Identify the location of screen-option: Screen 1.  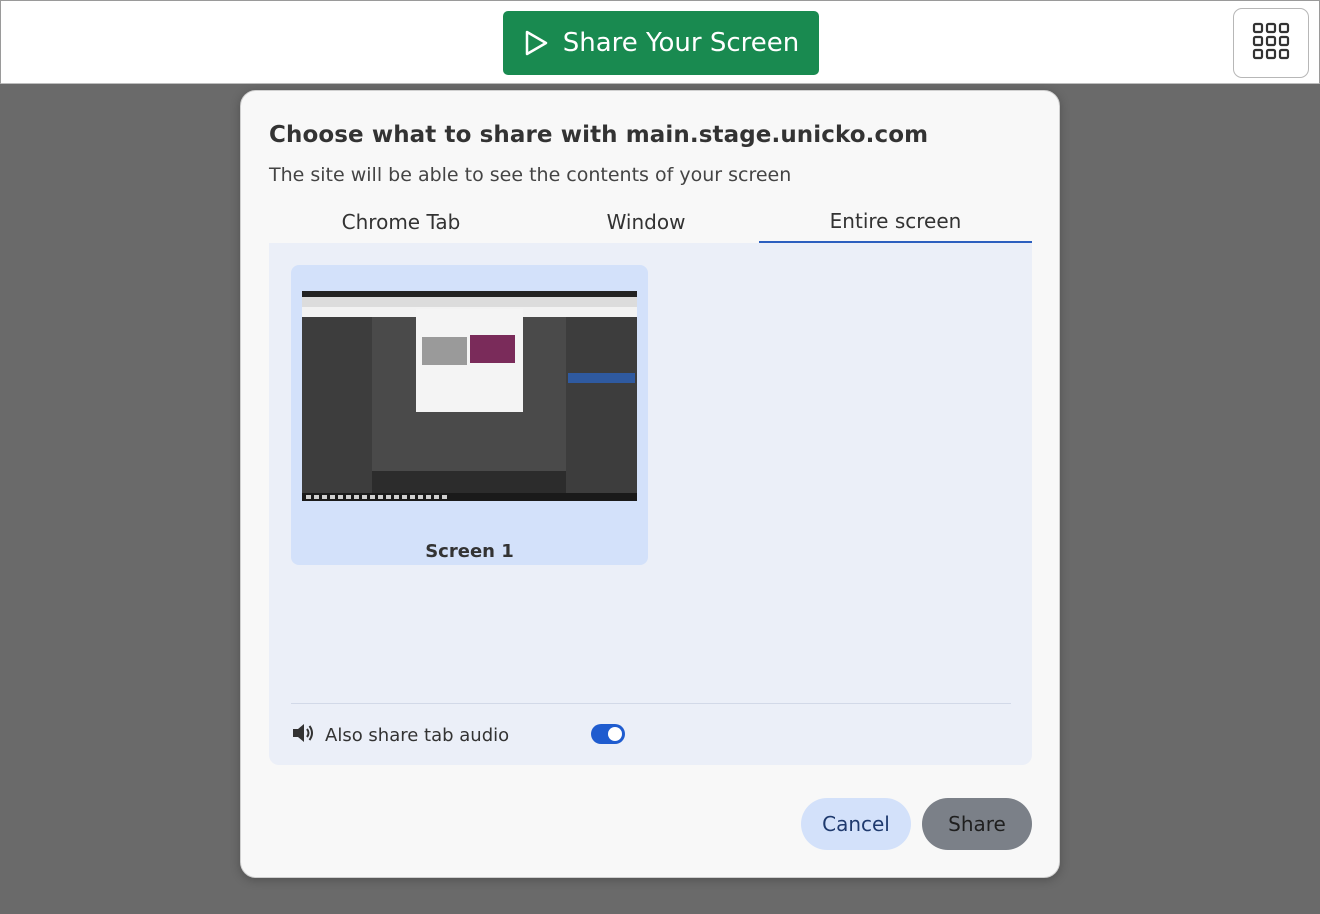
(469, 415).